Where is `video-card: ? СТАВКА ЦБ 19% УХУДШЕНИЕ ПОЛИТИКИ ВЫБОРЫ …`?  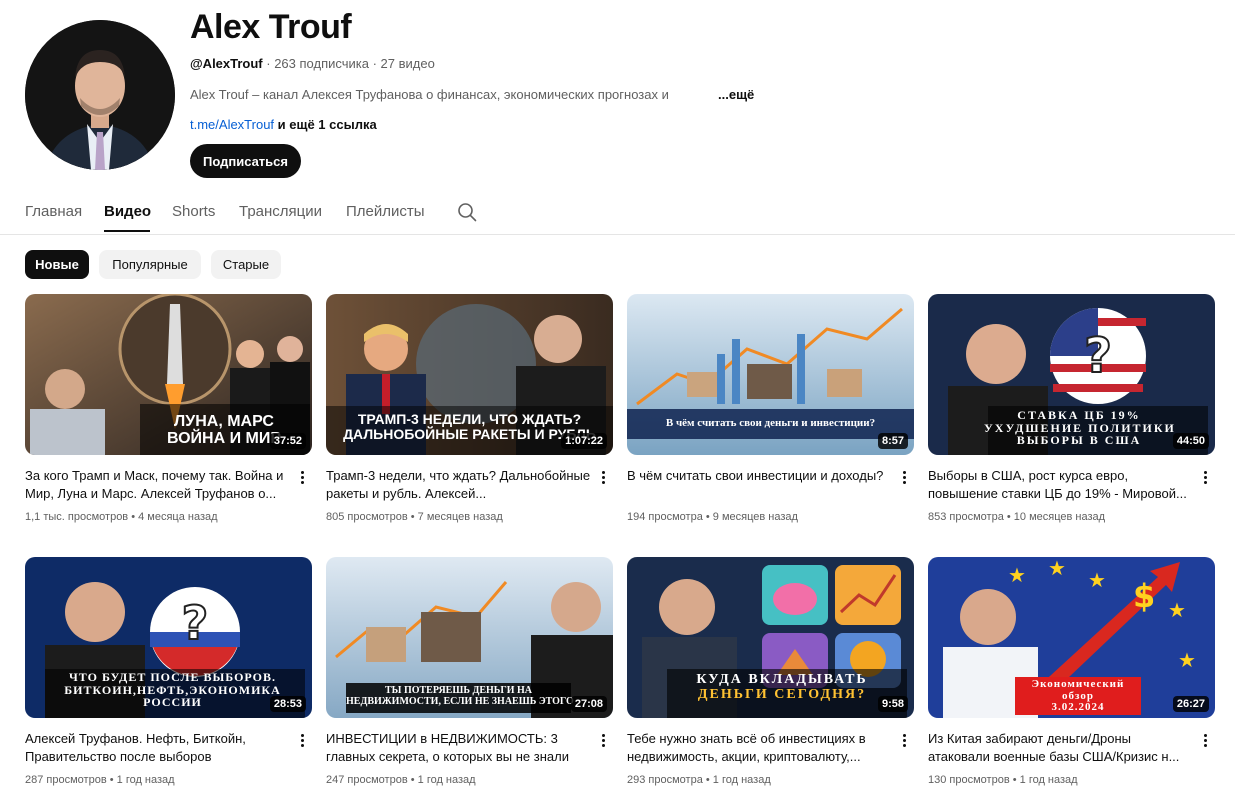 video-card: ? СТАВКА ЦБ 19% УХУДШЕНИЕ ПОЛИТИКИ ВЫБОРЫ … is located at coordinates (1071, 408).